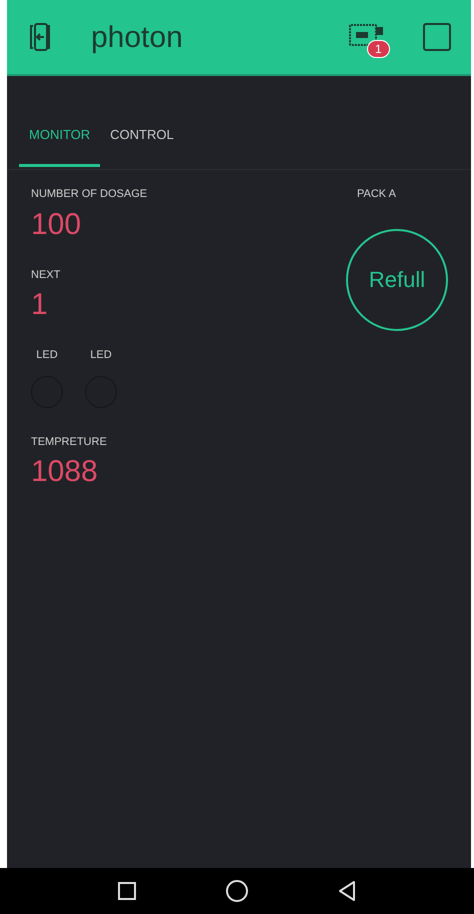 The image size is (474, 914). What do you see at coordinates (56, 224) in the screenshot?
I see `value-display: 100` at bounding box center [56, 224].